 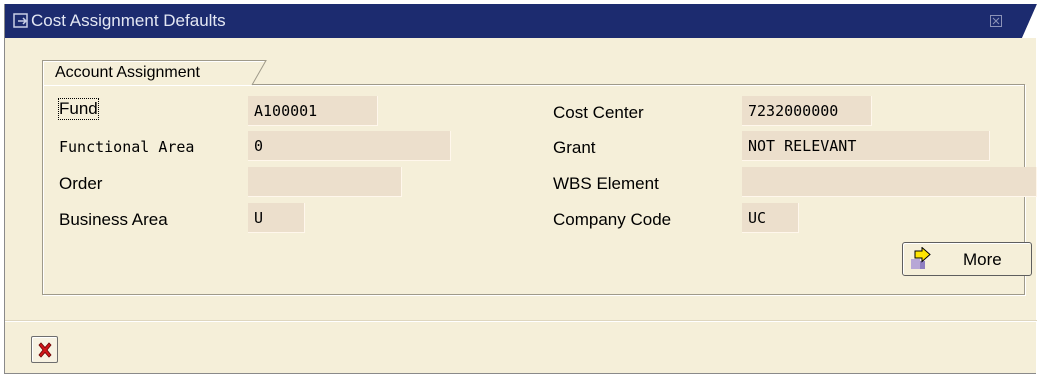 What do you see at coordinates (127, 147) in the screenshot?
I see `functional-area-label: Functional Area` at bounding box center [127, 147].